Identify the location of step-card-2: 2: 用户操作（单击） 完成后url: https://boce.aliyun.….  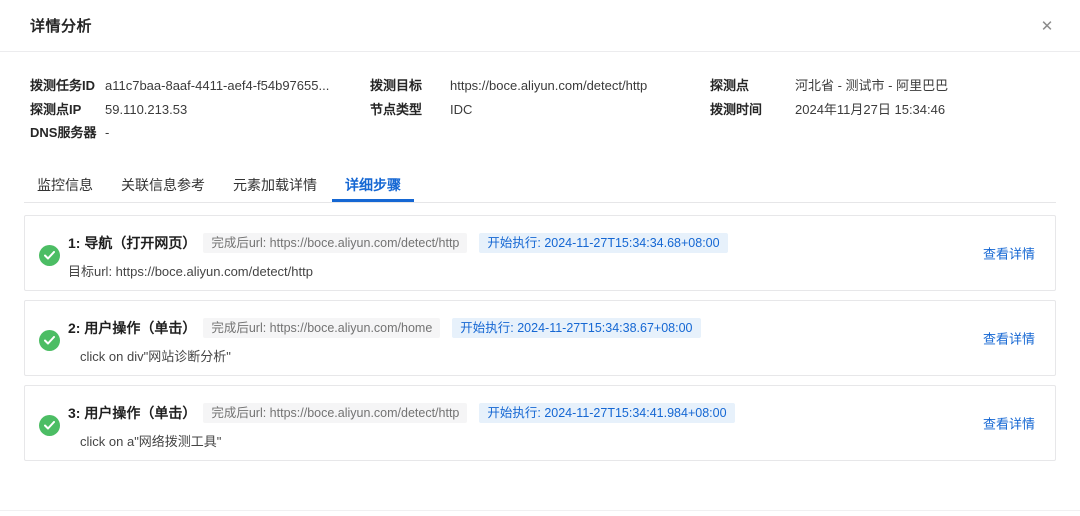
(540, 337).